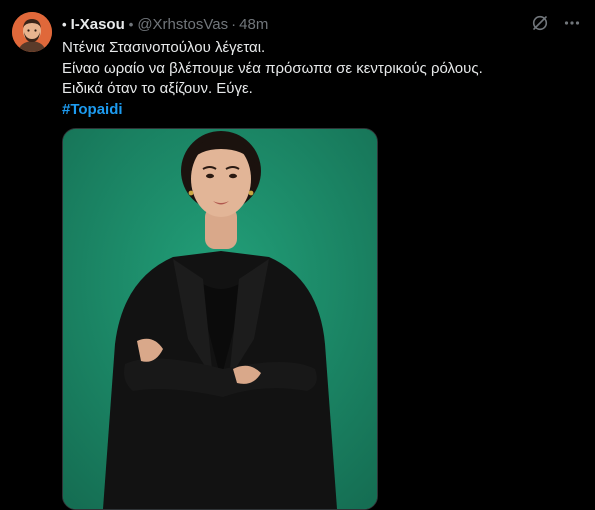  Describe the element at coordinates (540, 23) in the screenshot. I see `grok-icon` at that location.